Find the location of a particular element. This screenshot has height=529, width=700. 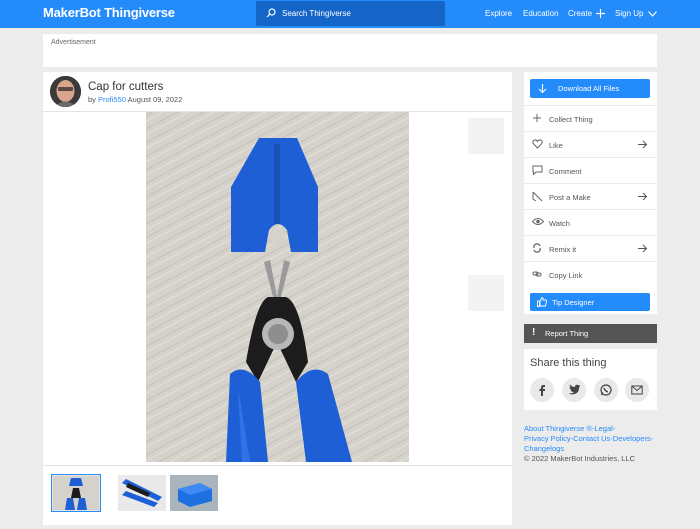

make-icon is located at coordinates (537, 196).